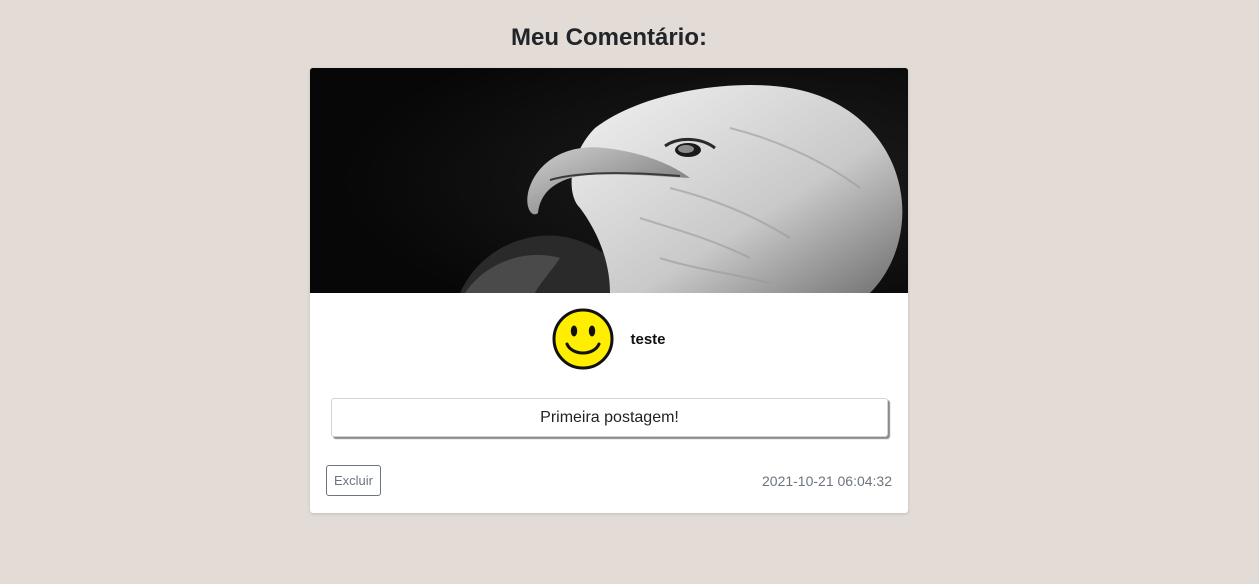 The image size is (1259, 584). I want to click on author-info: teste, so click(609, 339).